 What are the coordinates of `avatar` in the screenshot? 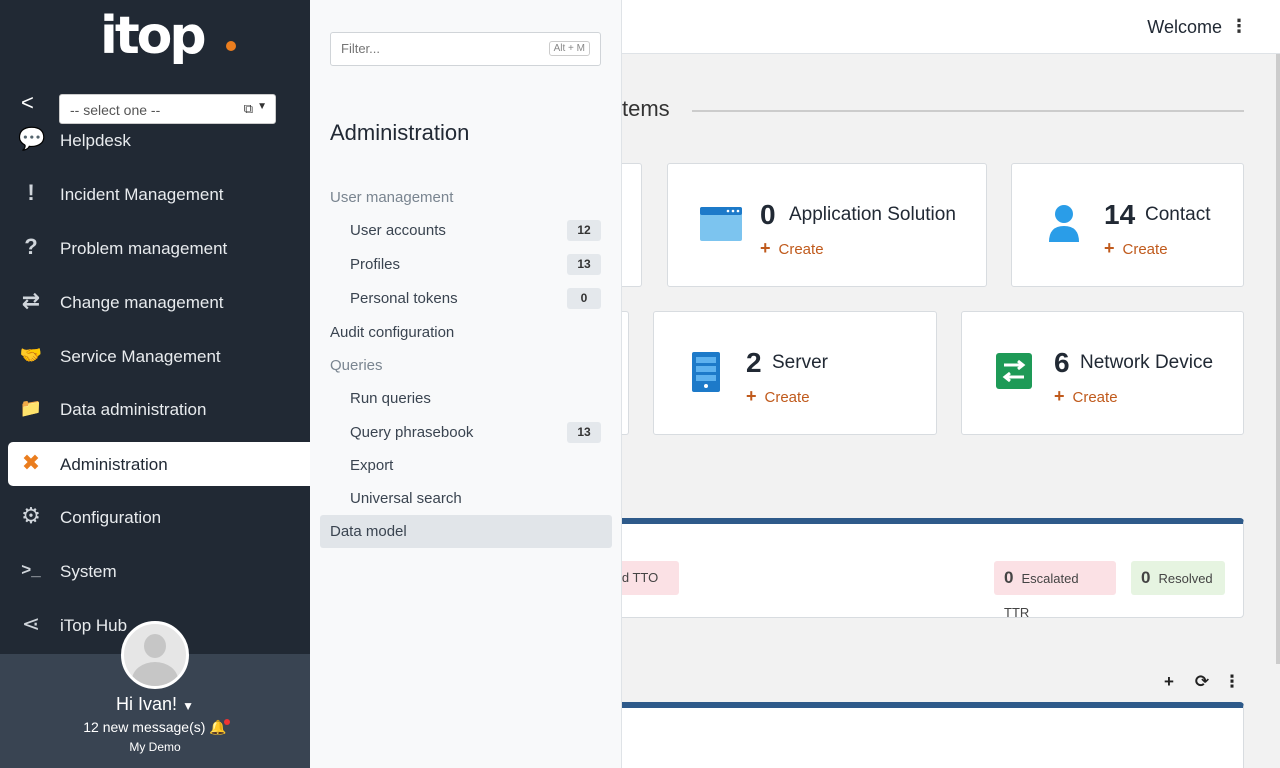 It's located at (155, 655).